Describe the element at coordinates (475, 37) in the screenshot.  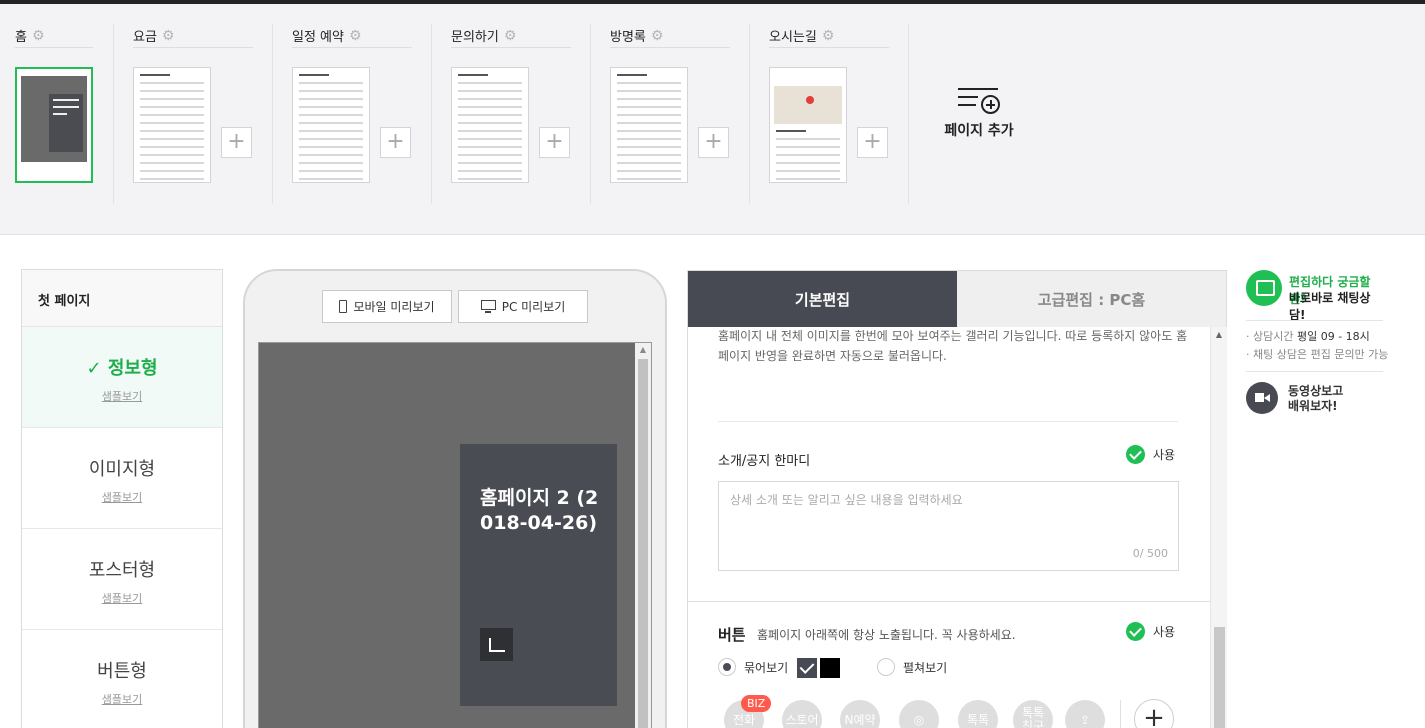
I see `page-name: 문의하기` at that location.